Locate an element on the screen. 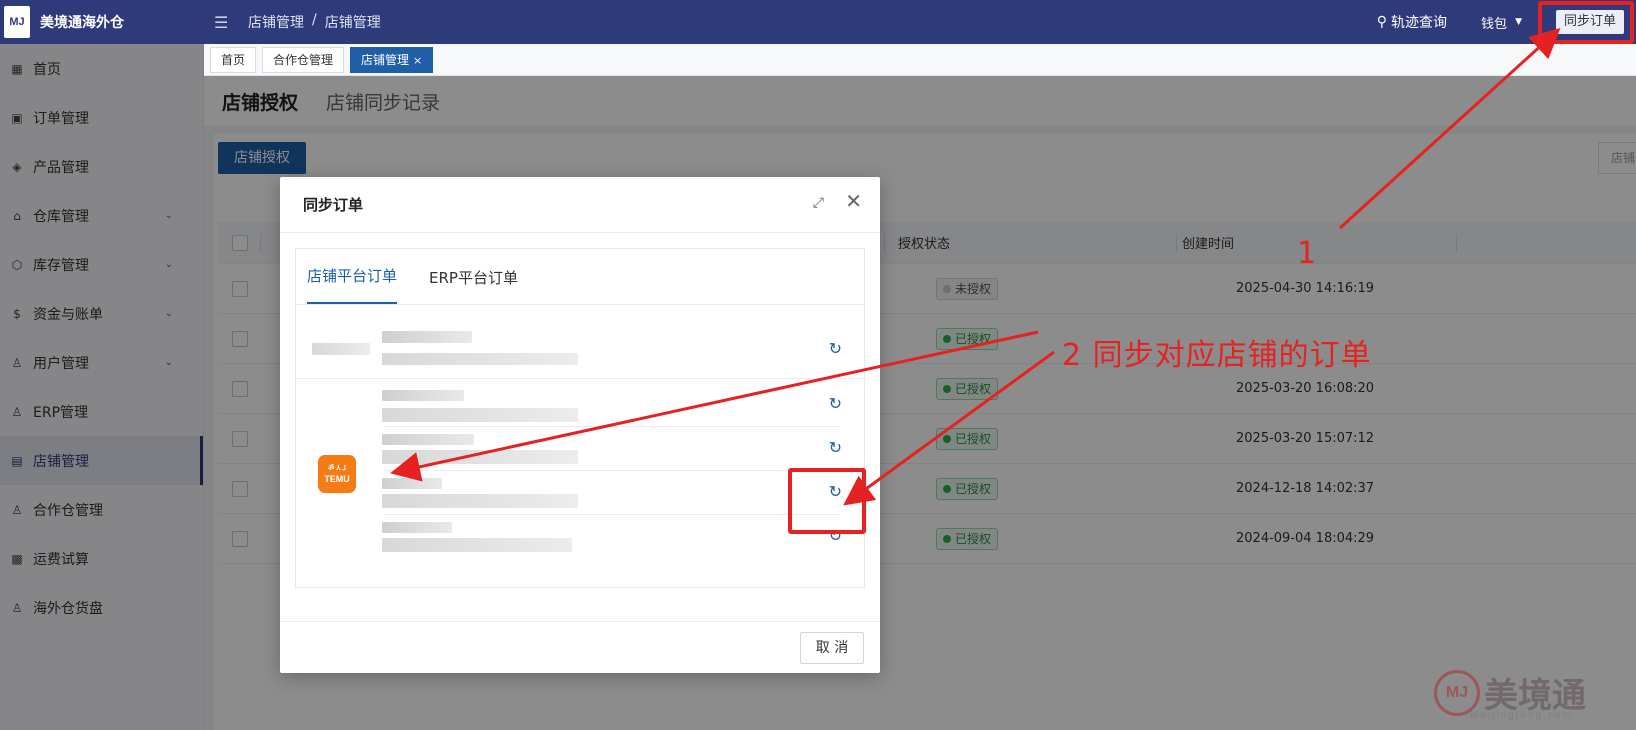 Image resolution: width=1636 pixels, height=730 pixels. annotation-step-1: 1 is located at coordinates (1307, 253).